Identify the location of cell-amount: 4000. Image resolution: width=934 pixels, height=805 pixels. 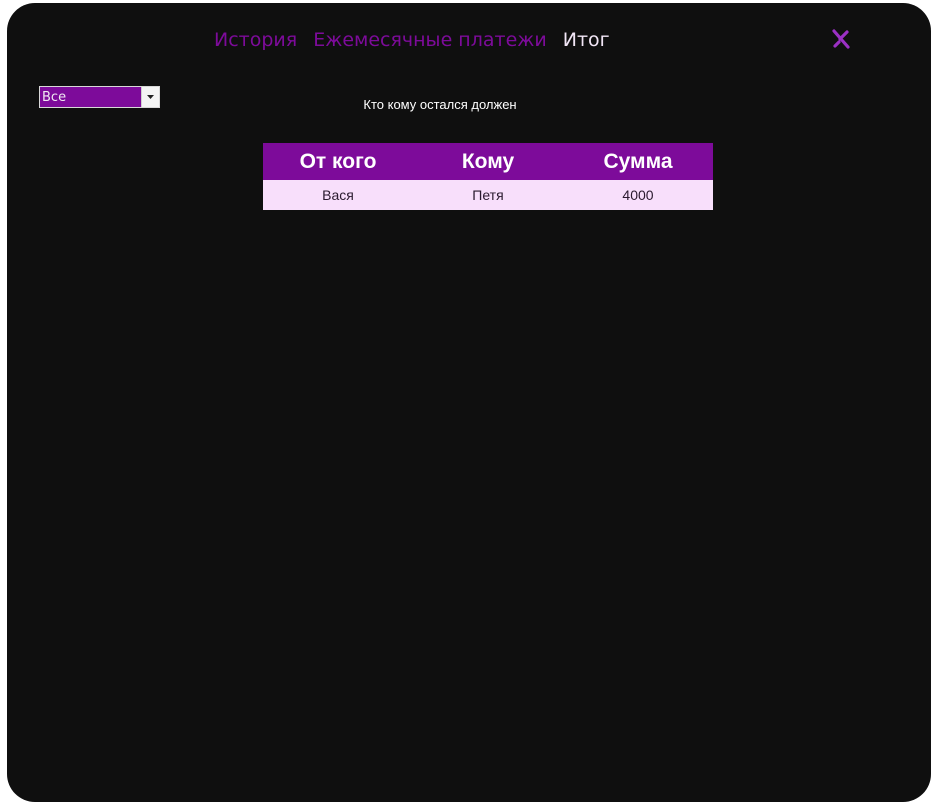
(638, 195).